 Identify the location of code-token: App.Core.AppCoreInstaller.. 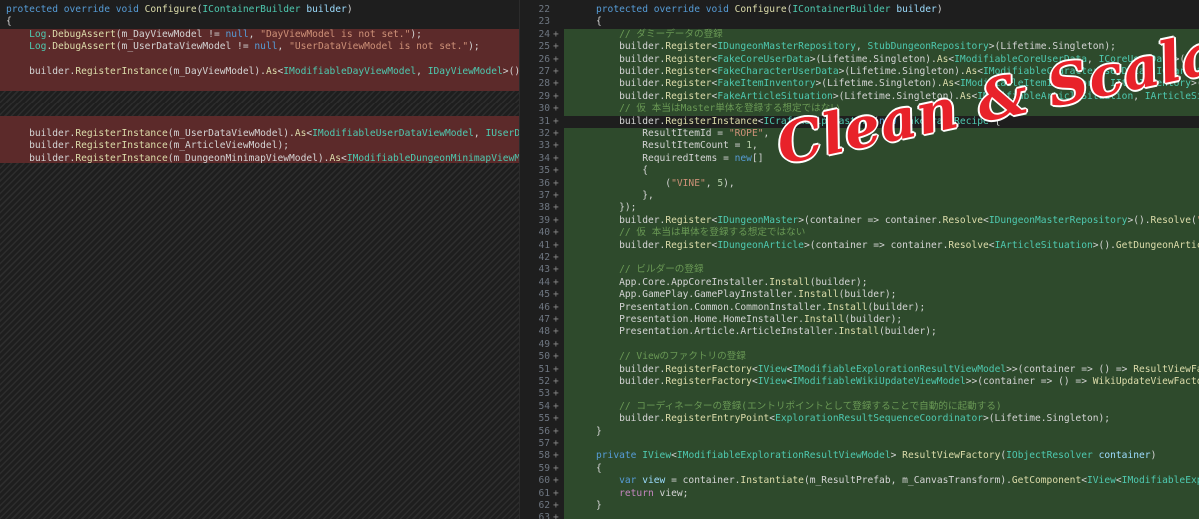
(683, 282).